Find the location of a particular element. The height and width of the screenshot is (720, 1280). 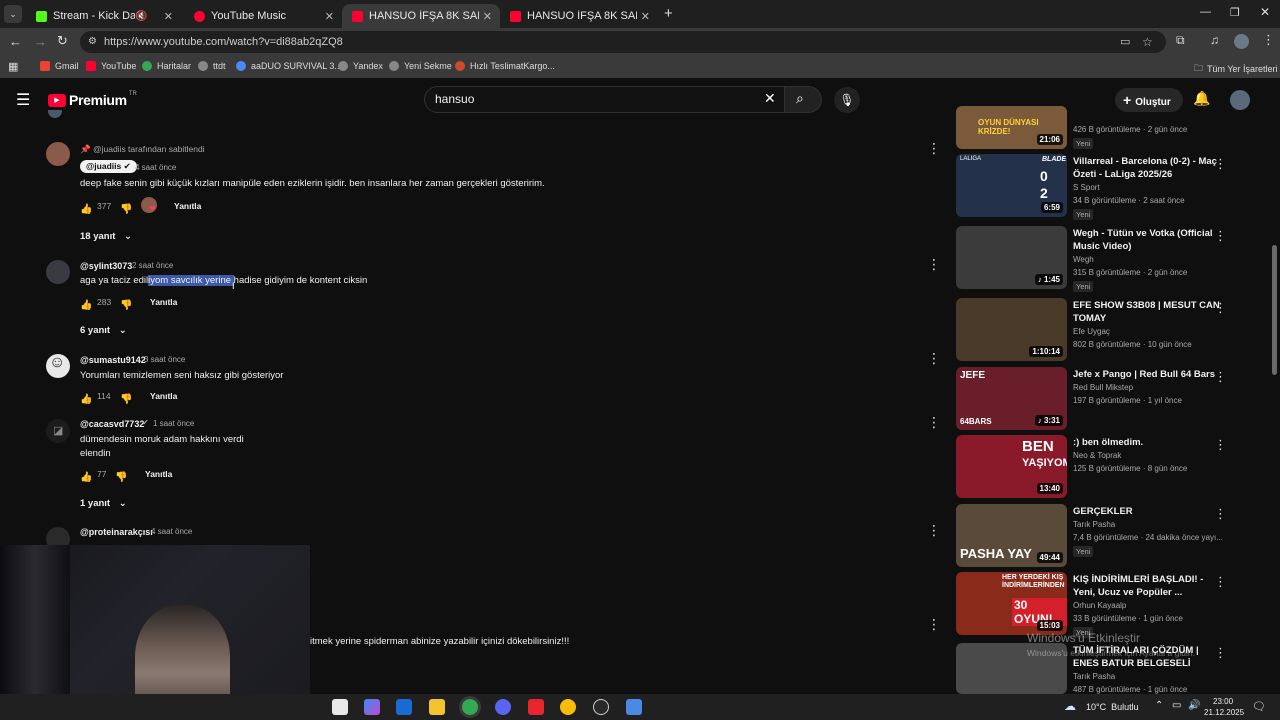

video-title: :) ben ölmedim. is located at coordinates (1148, 442).